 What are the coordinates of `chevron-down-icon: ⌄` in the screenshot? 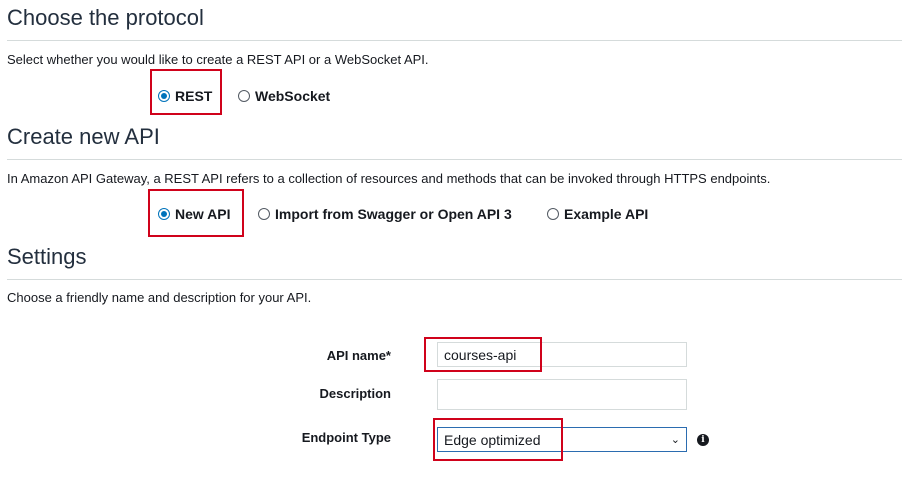 It's located at (675, 439).